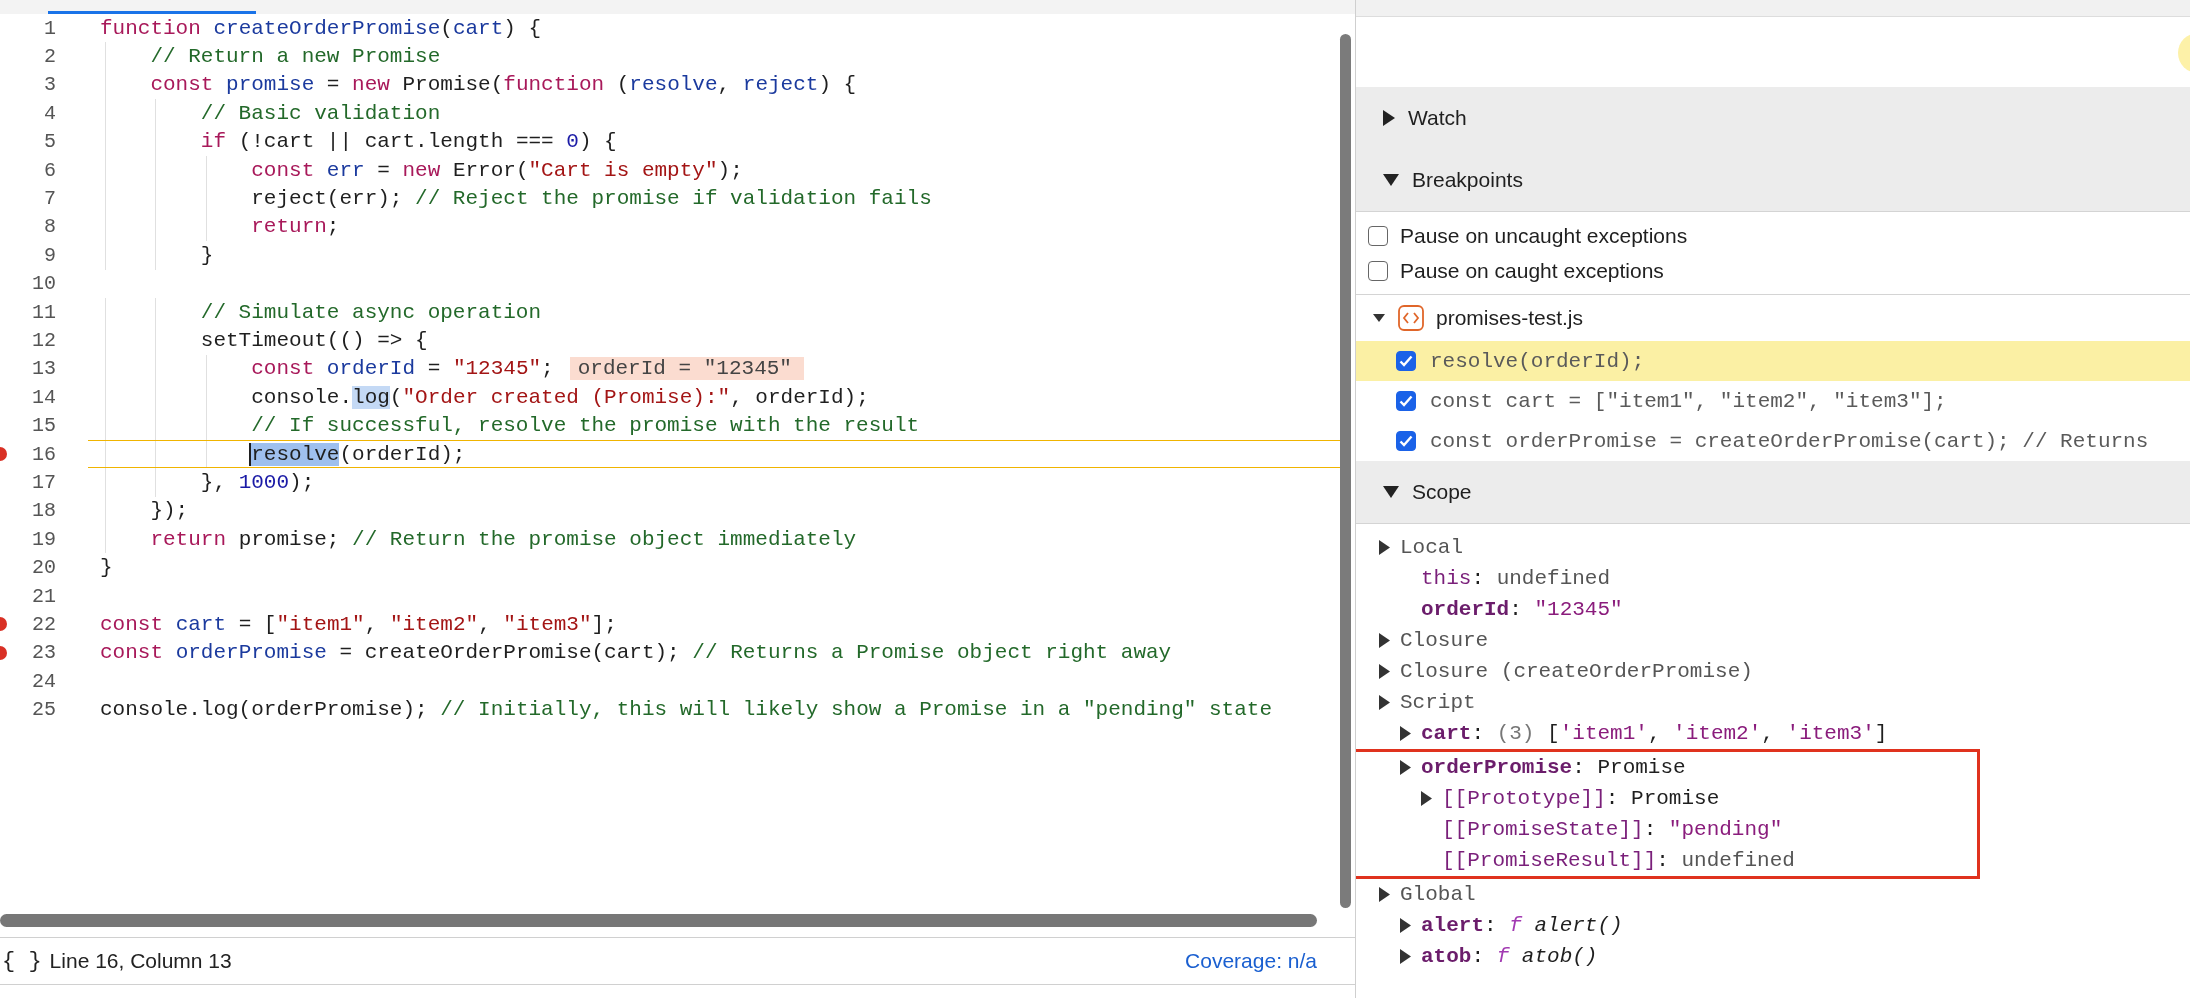 This screenshot has width=2190, height=998. I want to click on code-line: const orderId = "12345";, so click(402, 369).